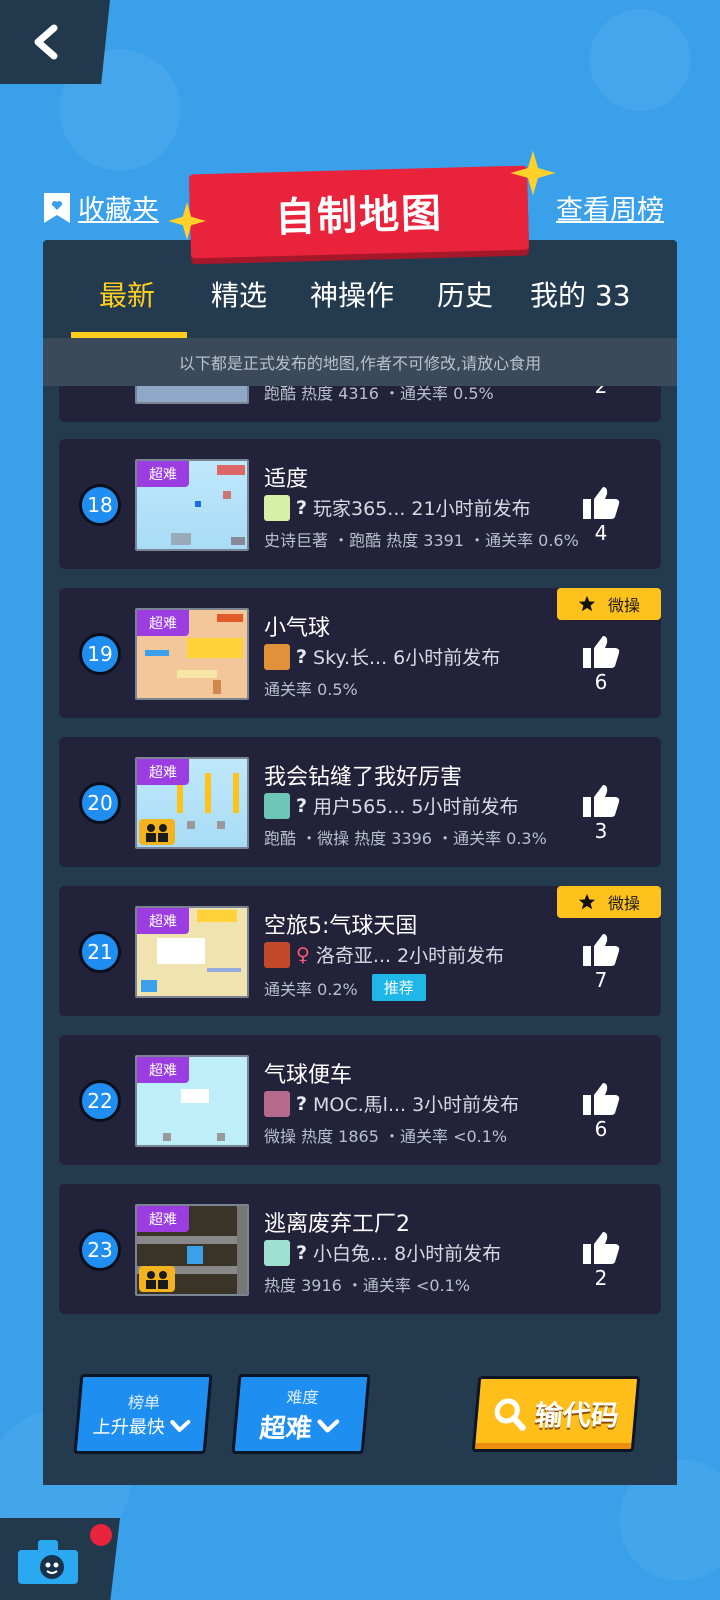 The image size is (720, 1600). I want to click on author-line: ? 玩家365... 21小时前发布, so click(397, 507).